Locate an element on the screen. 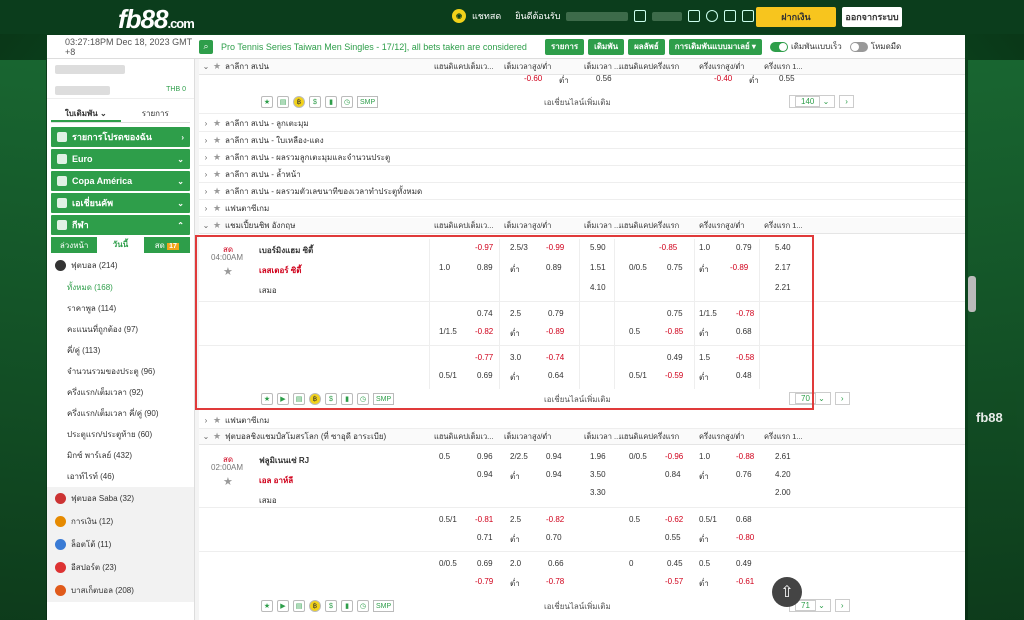 This screenshot has height=620, width=1024. odds-cell: 3.0 is located at coordinates (515, 357).